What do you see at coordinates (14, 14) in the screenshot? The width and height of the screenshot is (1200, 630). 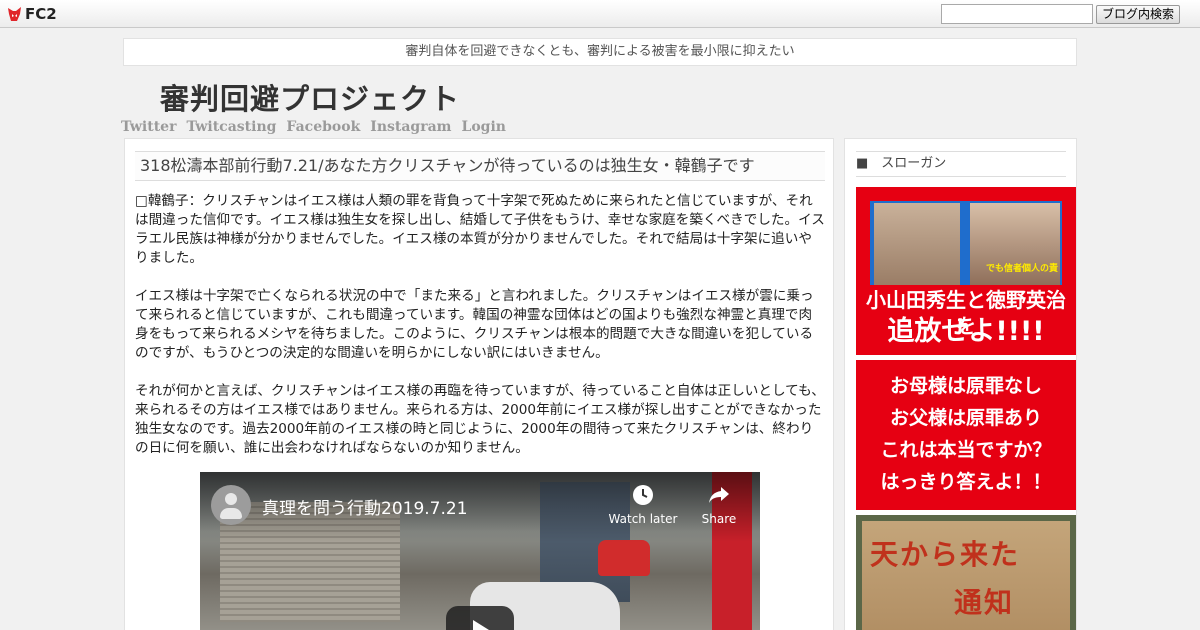 I see `fc2-fox-icon` at bounding box center [14, 14].